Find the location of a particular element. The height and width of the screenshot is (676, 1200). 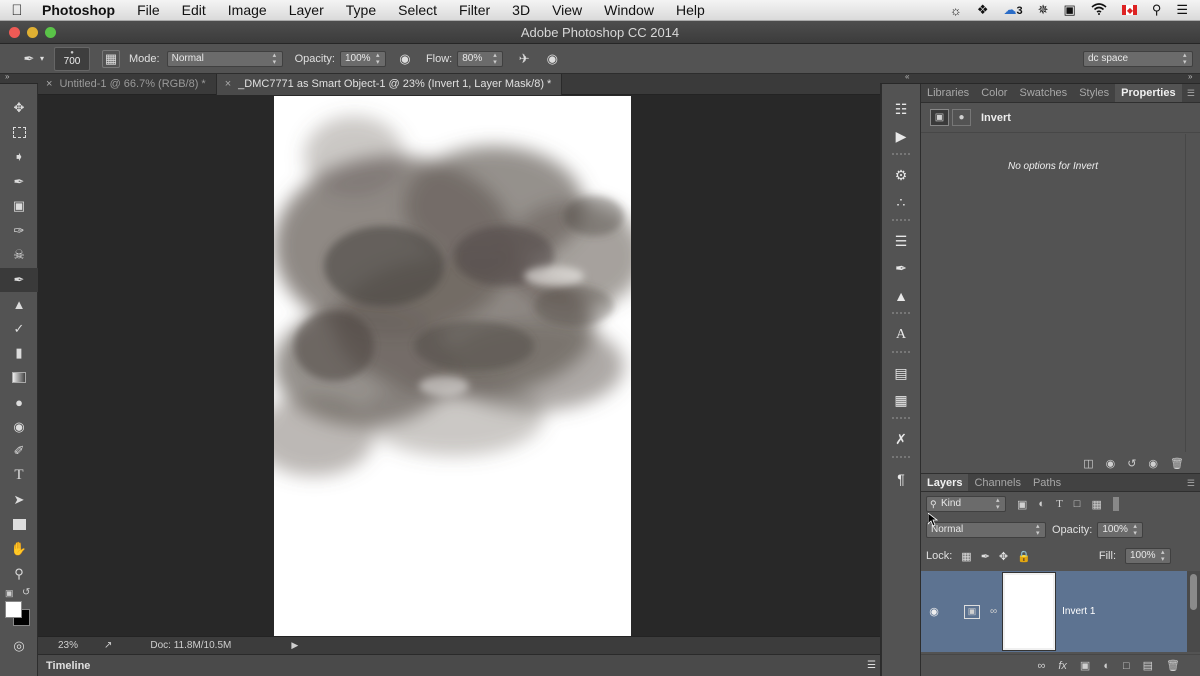

add-mask-icon: ▣ is located at coordinates (1085, 665).